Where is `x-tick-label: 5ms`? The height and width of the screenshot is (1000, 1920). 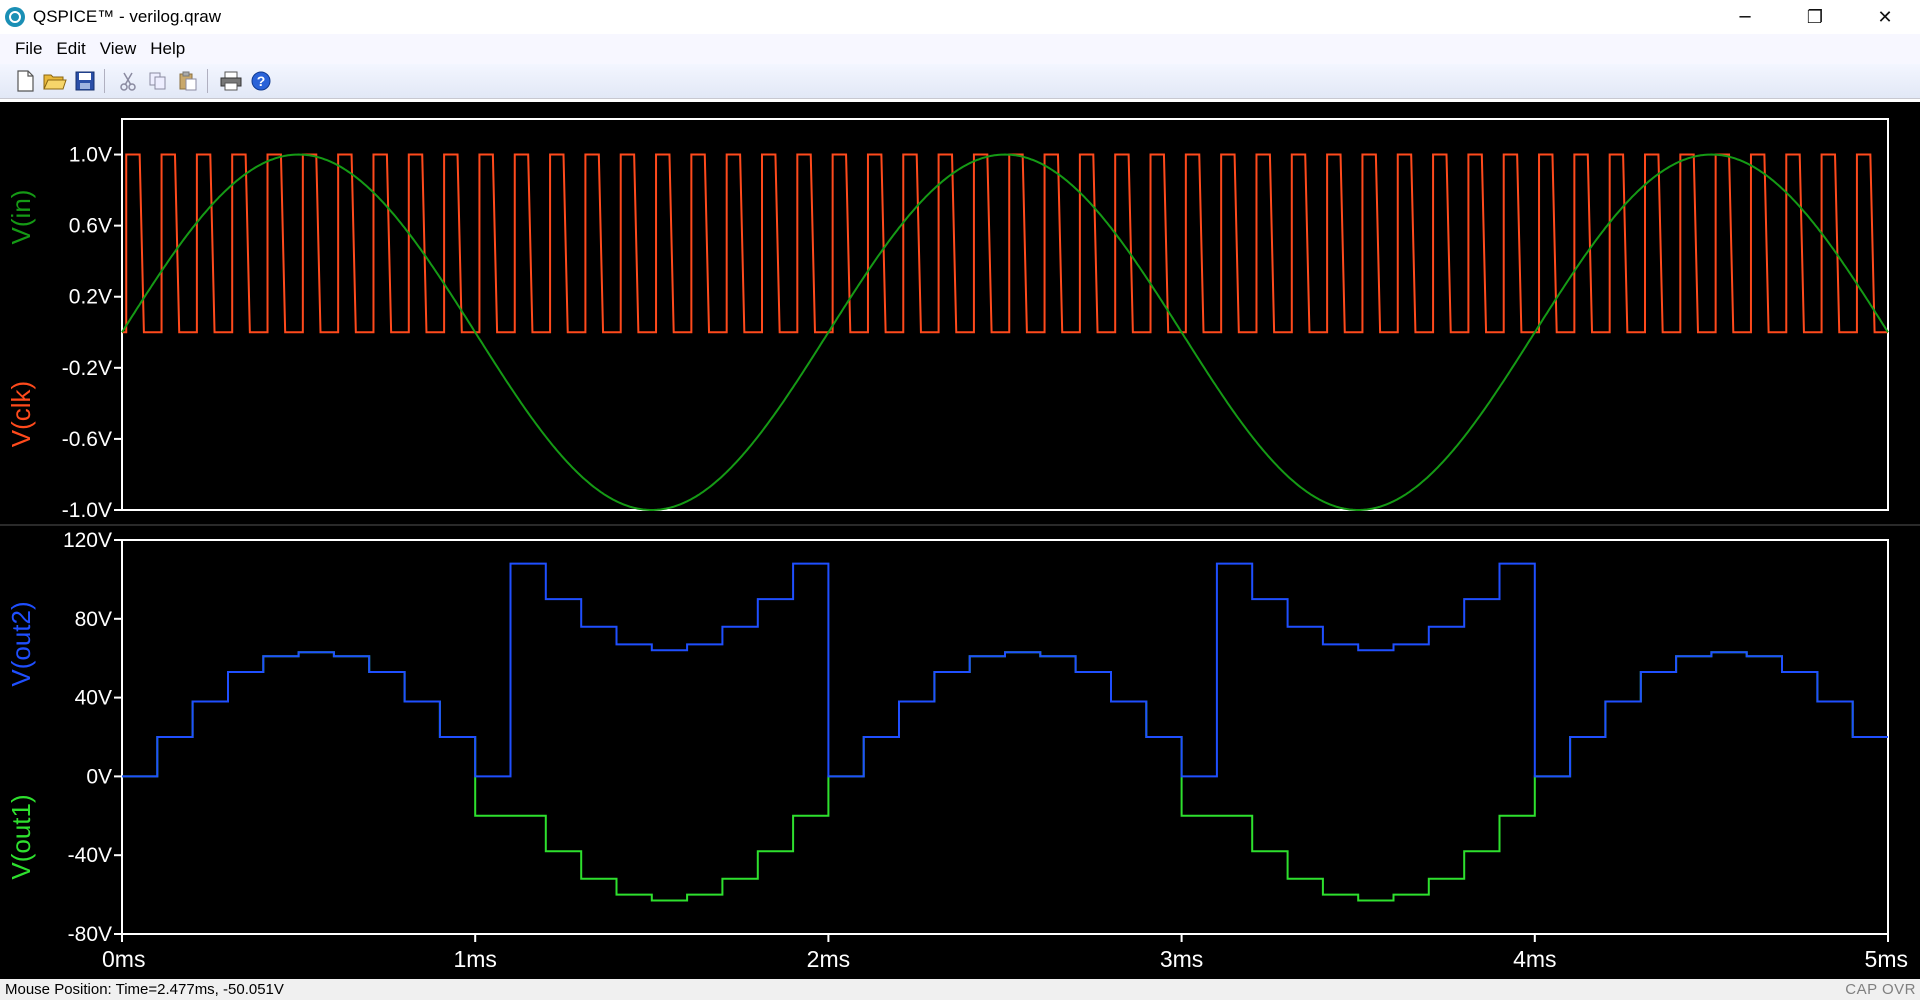 x-tick-label: 5ms is located at coordinates (1886, 959).